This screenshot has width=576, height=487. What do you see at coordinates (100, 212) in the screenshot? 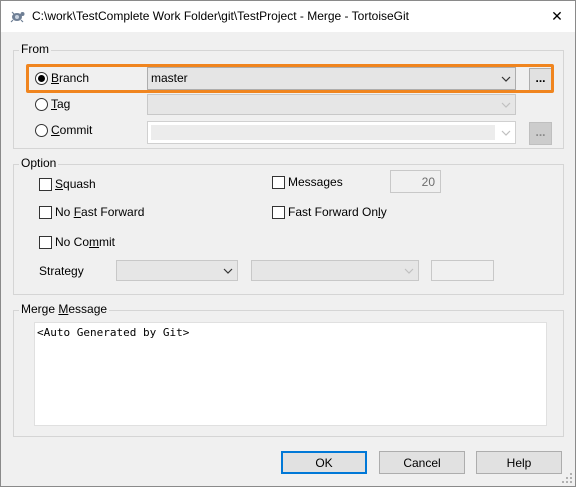
I see `no-fast-forward-label: No Fast Forward` at bounding box center [100, 212].